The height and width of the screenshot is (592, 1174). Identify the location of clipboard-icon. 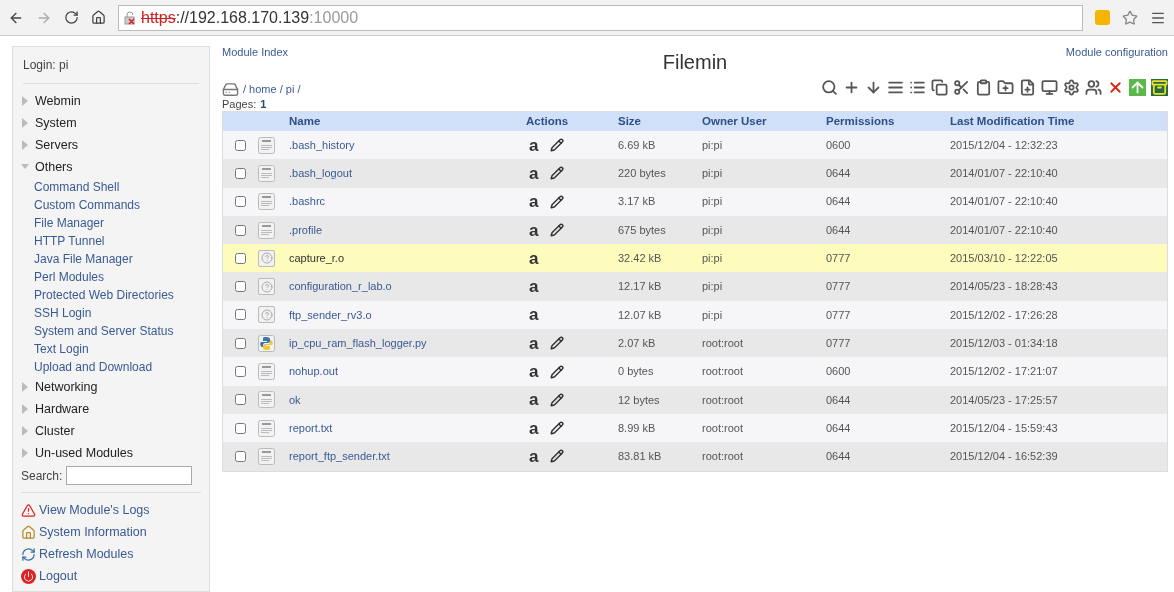
(983, 87).